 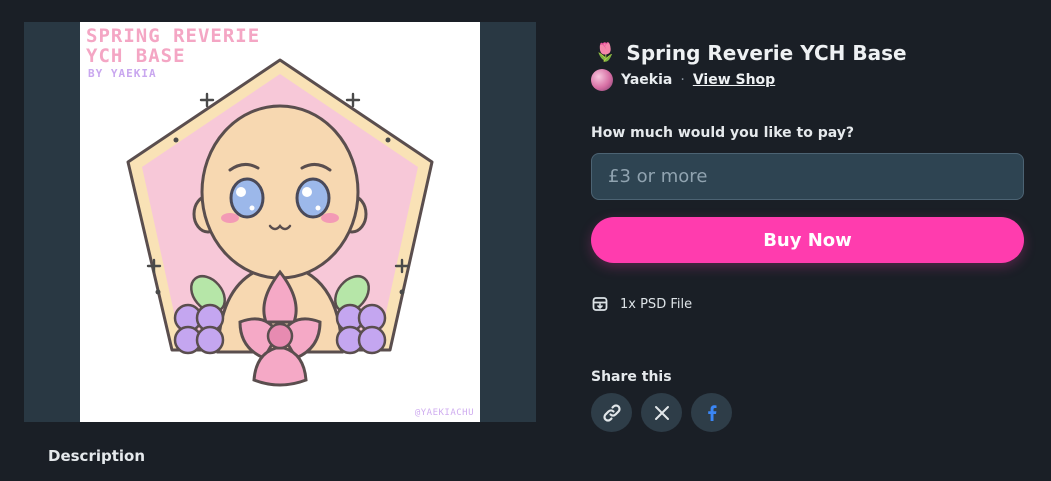 What do you see at coordinates (734, 80) in the screenshot?
I see `view-shop-link: View Shop` at bounding box center [734, 80].